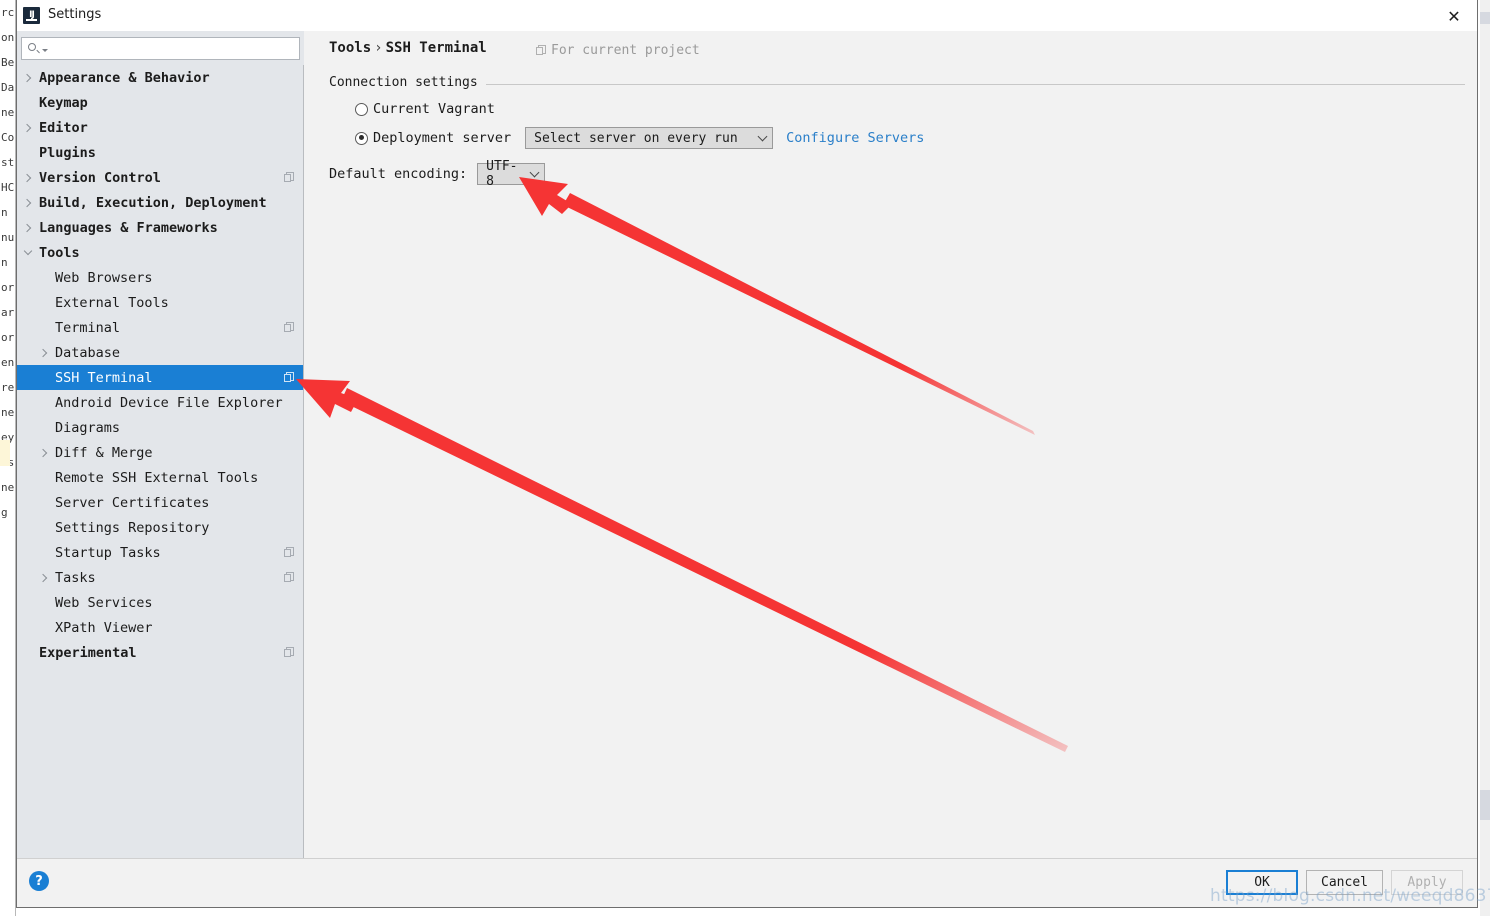 The image size is (1490, 916). Describe the element at coordinates (160, 452) in the screenshot. I see `sidebar-item-diff-merge: Diff & Merge` at that location.